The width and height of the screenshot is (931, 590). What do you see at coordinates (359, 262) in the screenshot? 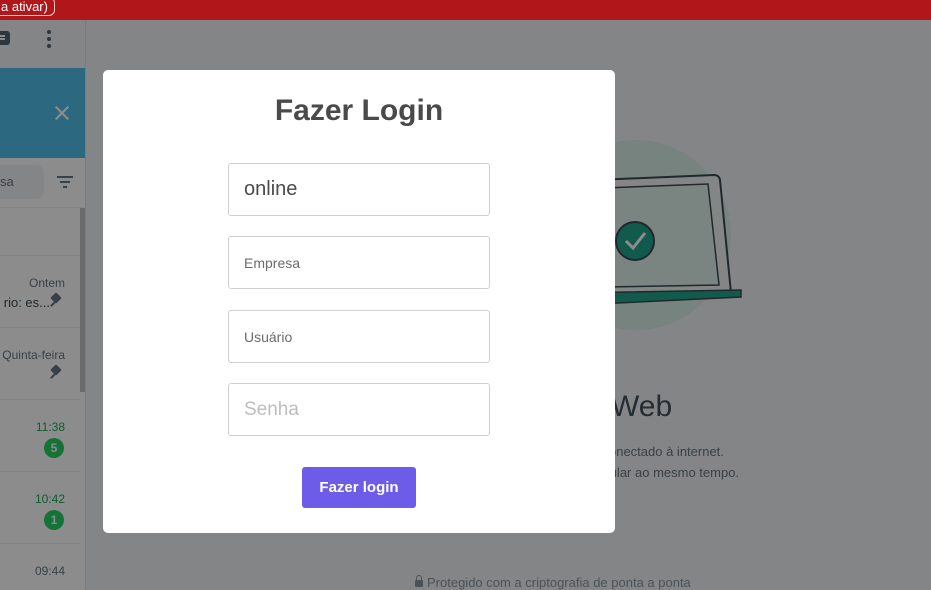
I see `empresa-field` at bounding box center [359, 262].